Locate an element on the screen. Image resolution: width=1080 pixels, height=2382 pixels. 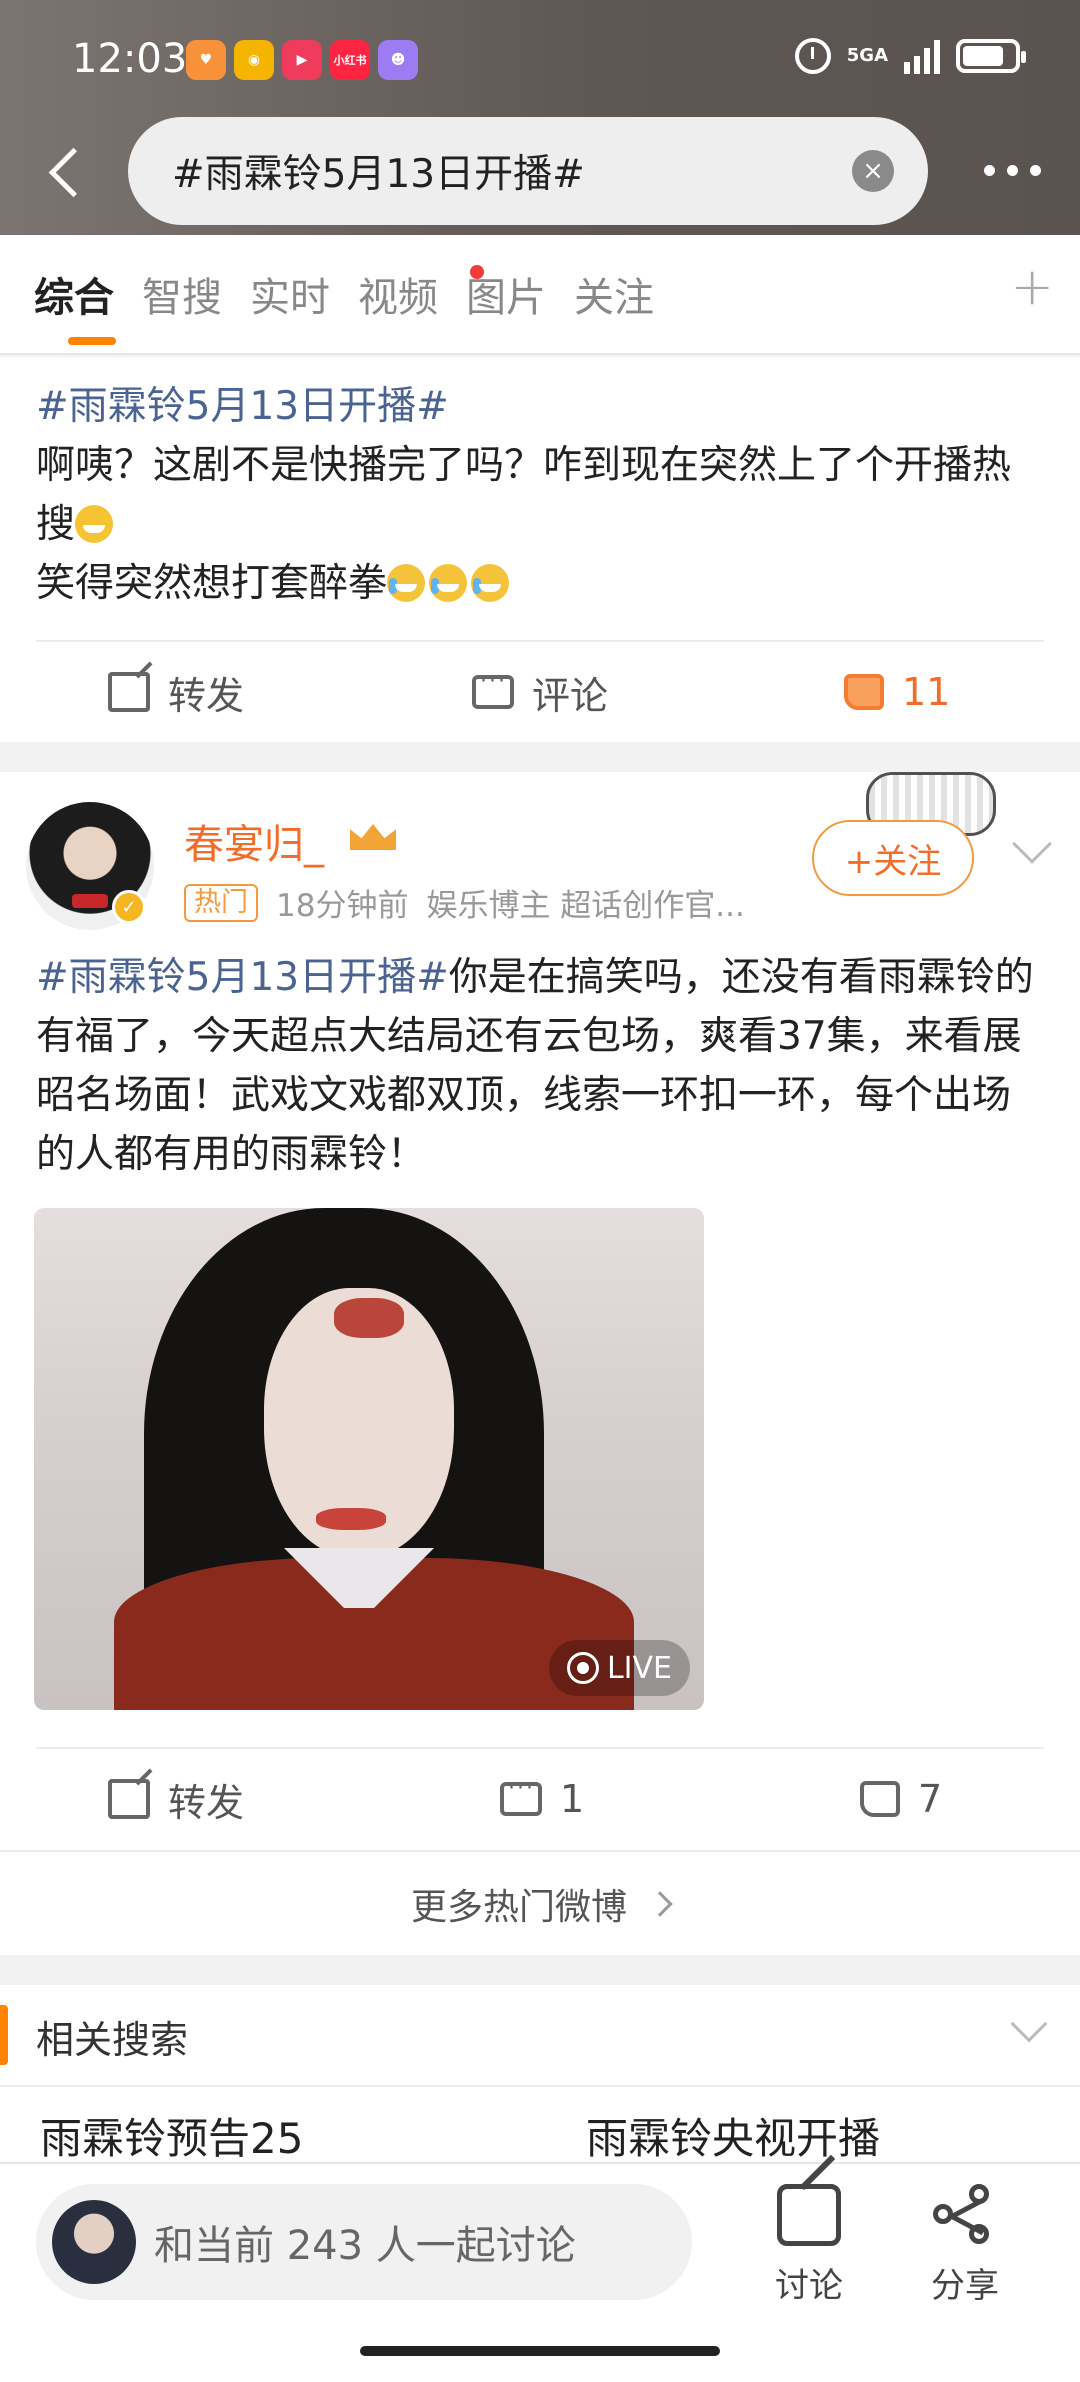
battery-icon is located at coordinates (991, 56).